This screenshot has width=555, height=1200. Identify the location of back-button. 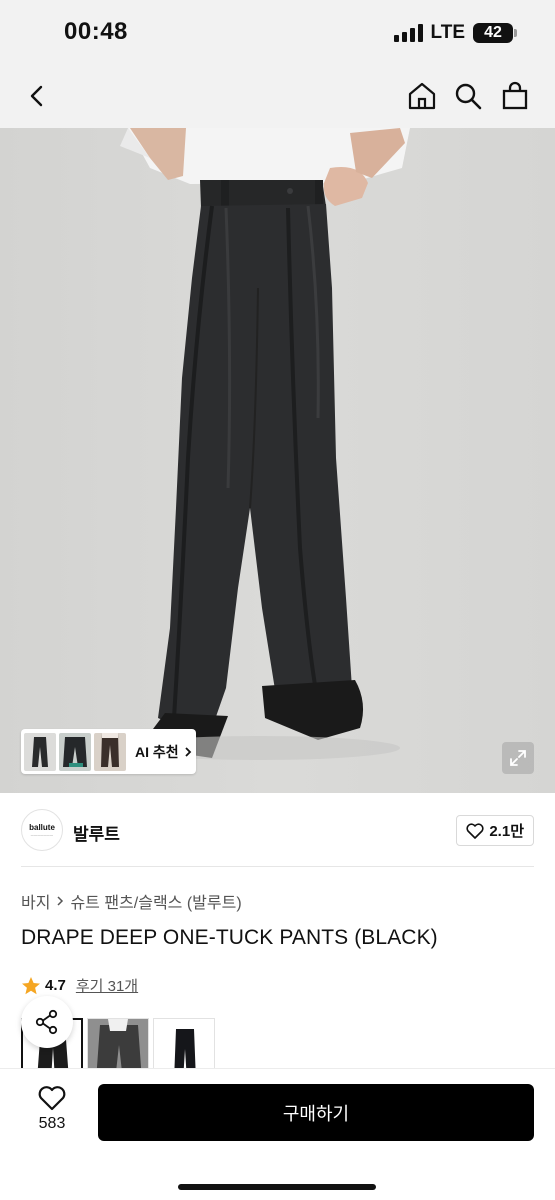
(38, 96).